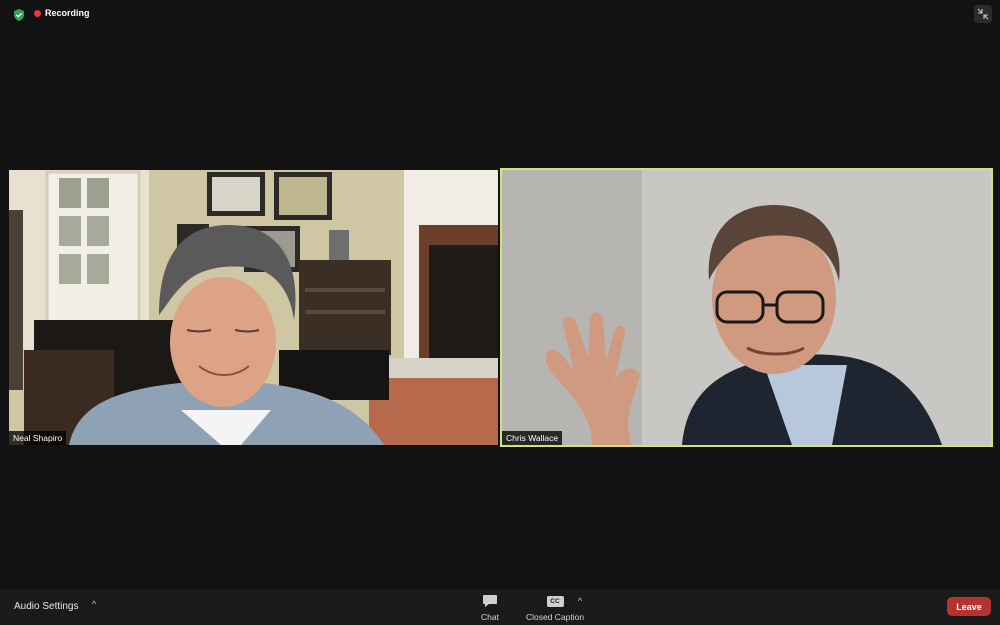 This screenshot has width=1000, height=625. Describe the element at coordinates (38, 438) in the screenshot. I see `participant-name-tag: Neal Shapiro` at that location.